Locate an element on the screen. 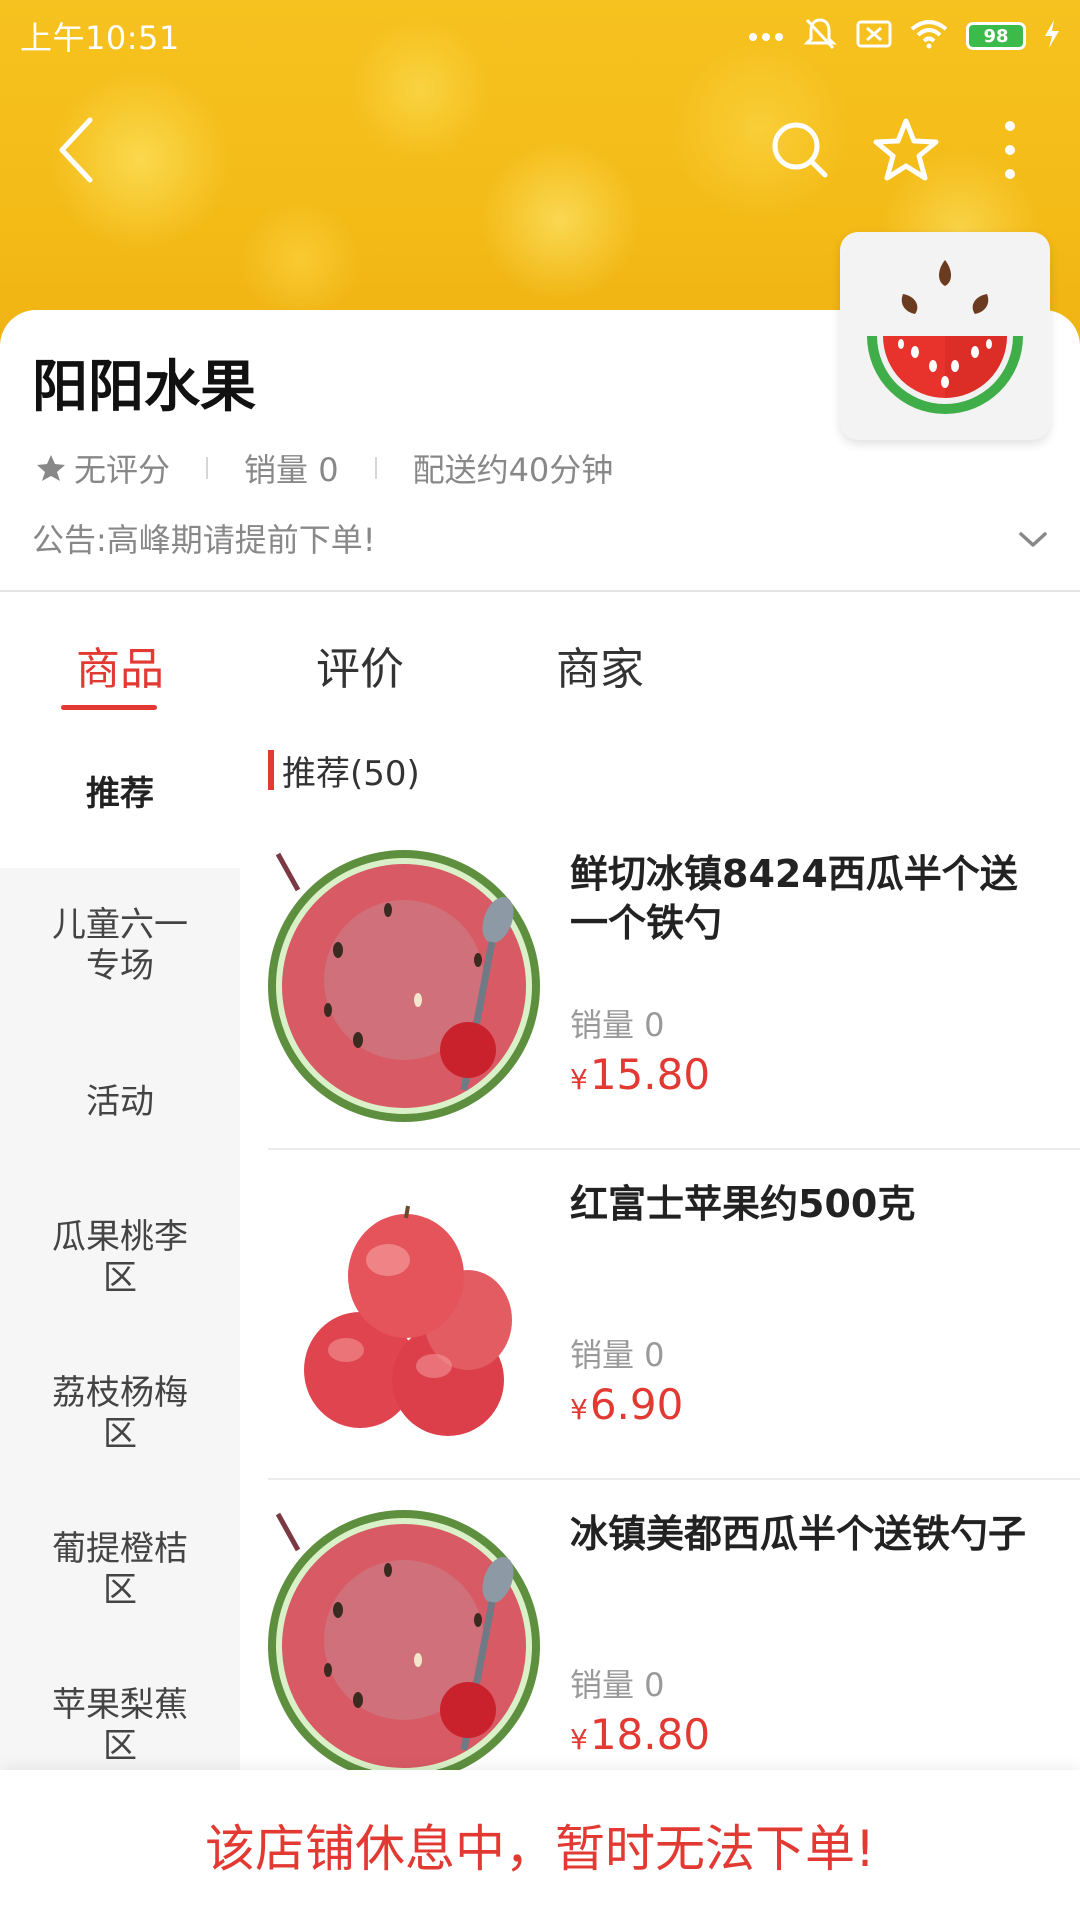 The image size is (1080, 1920). category-childrens-day: 儿童六一专场 is located at coordinates (120, 946).